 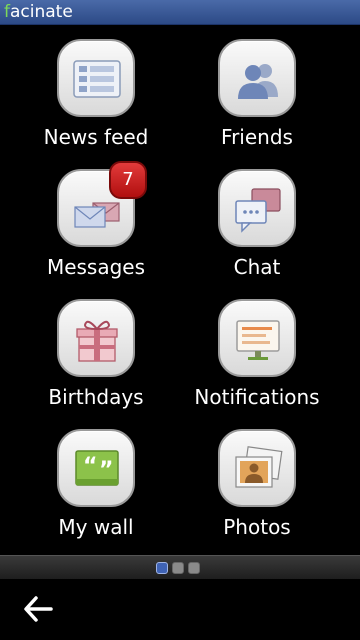 I want to click on friends-icon, so click(x=258, y=81).